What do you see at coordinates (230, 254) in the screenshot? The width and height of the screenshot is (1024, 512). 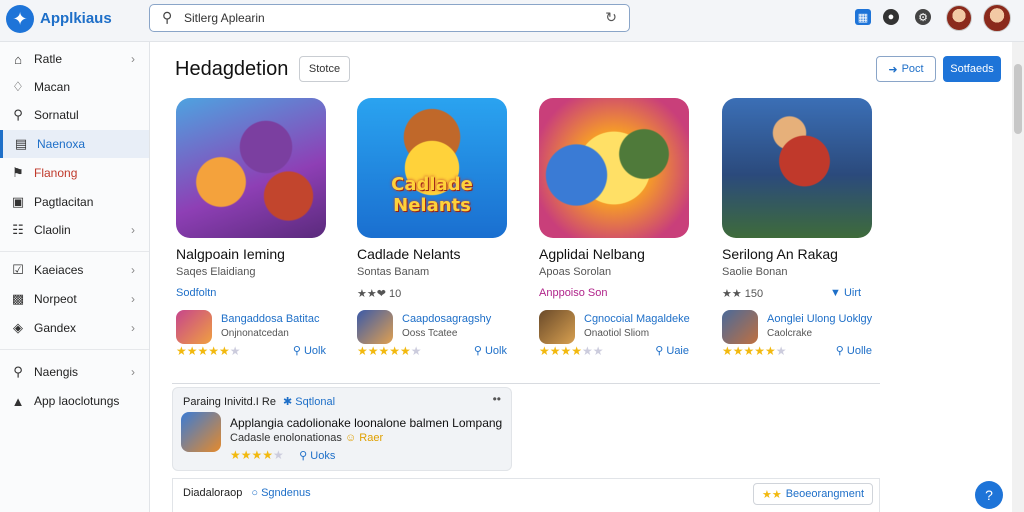 I see `app-name: Nalgpoain Ieming` at bounding box center [230, 254].